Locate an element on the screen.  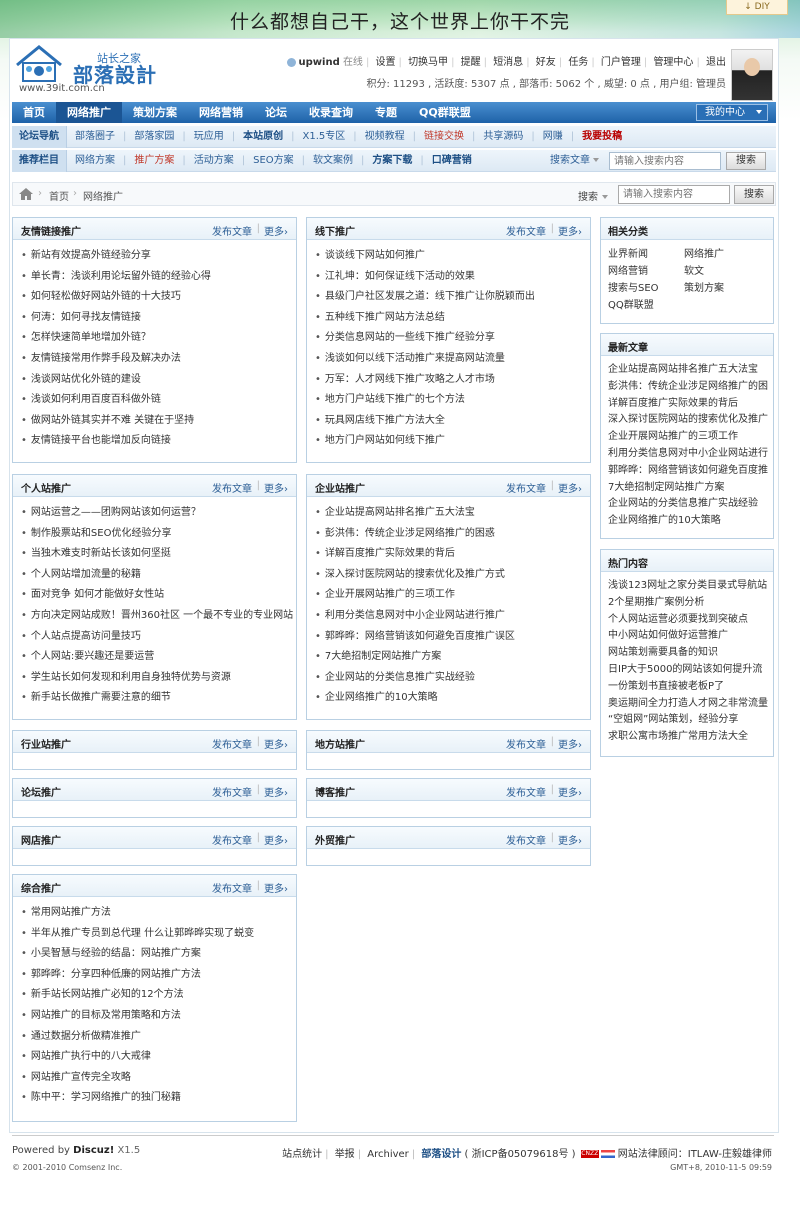
article-link: 网站推广的目标及常用策略和方法 is located at coordinates (158, 1016).